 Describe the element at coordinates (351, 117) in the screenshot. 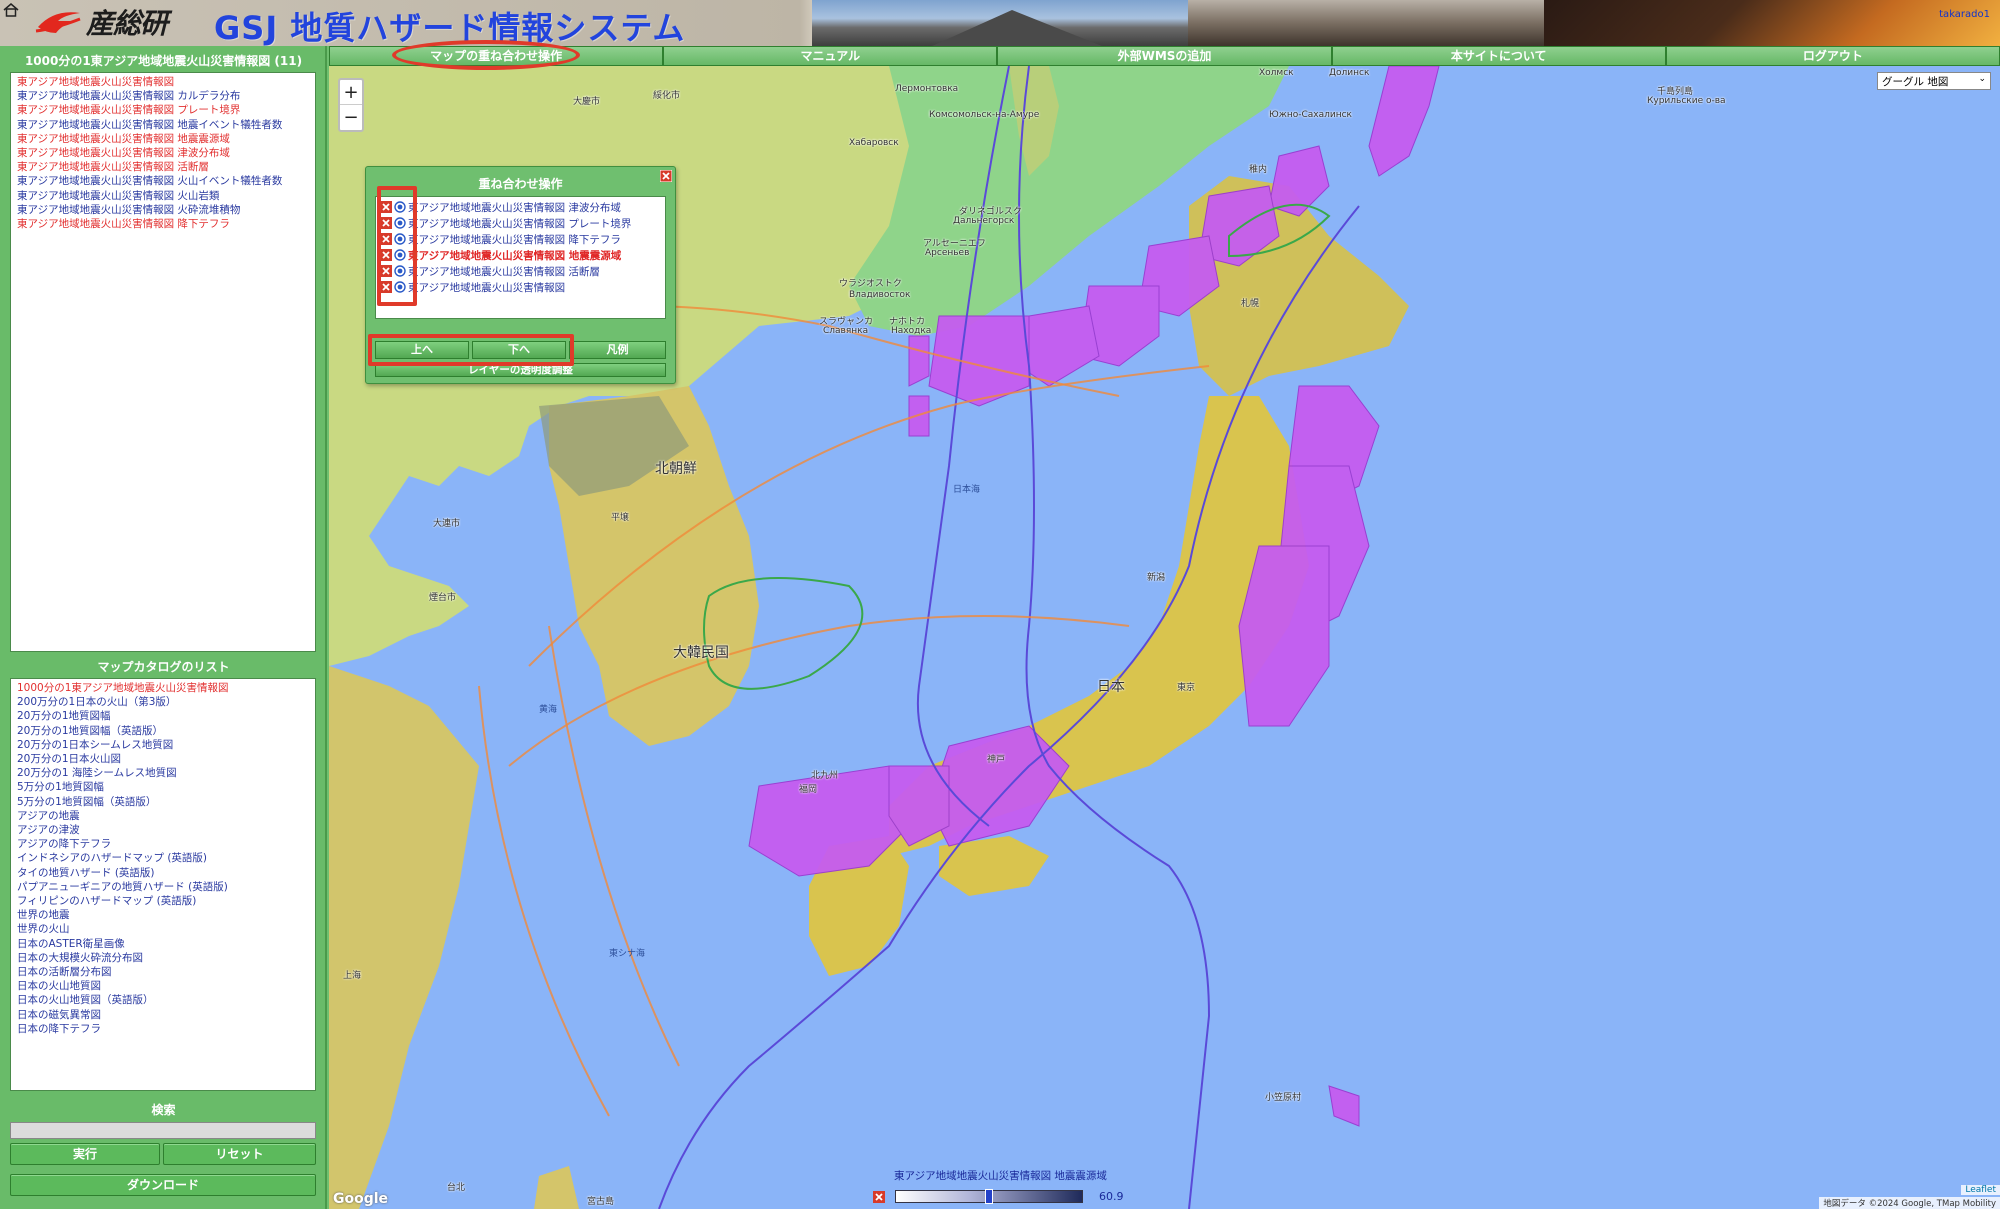

I see `zoom-out-button: −` at that location.